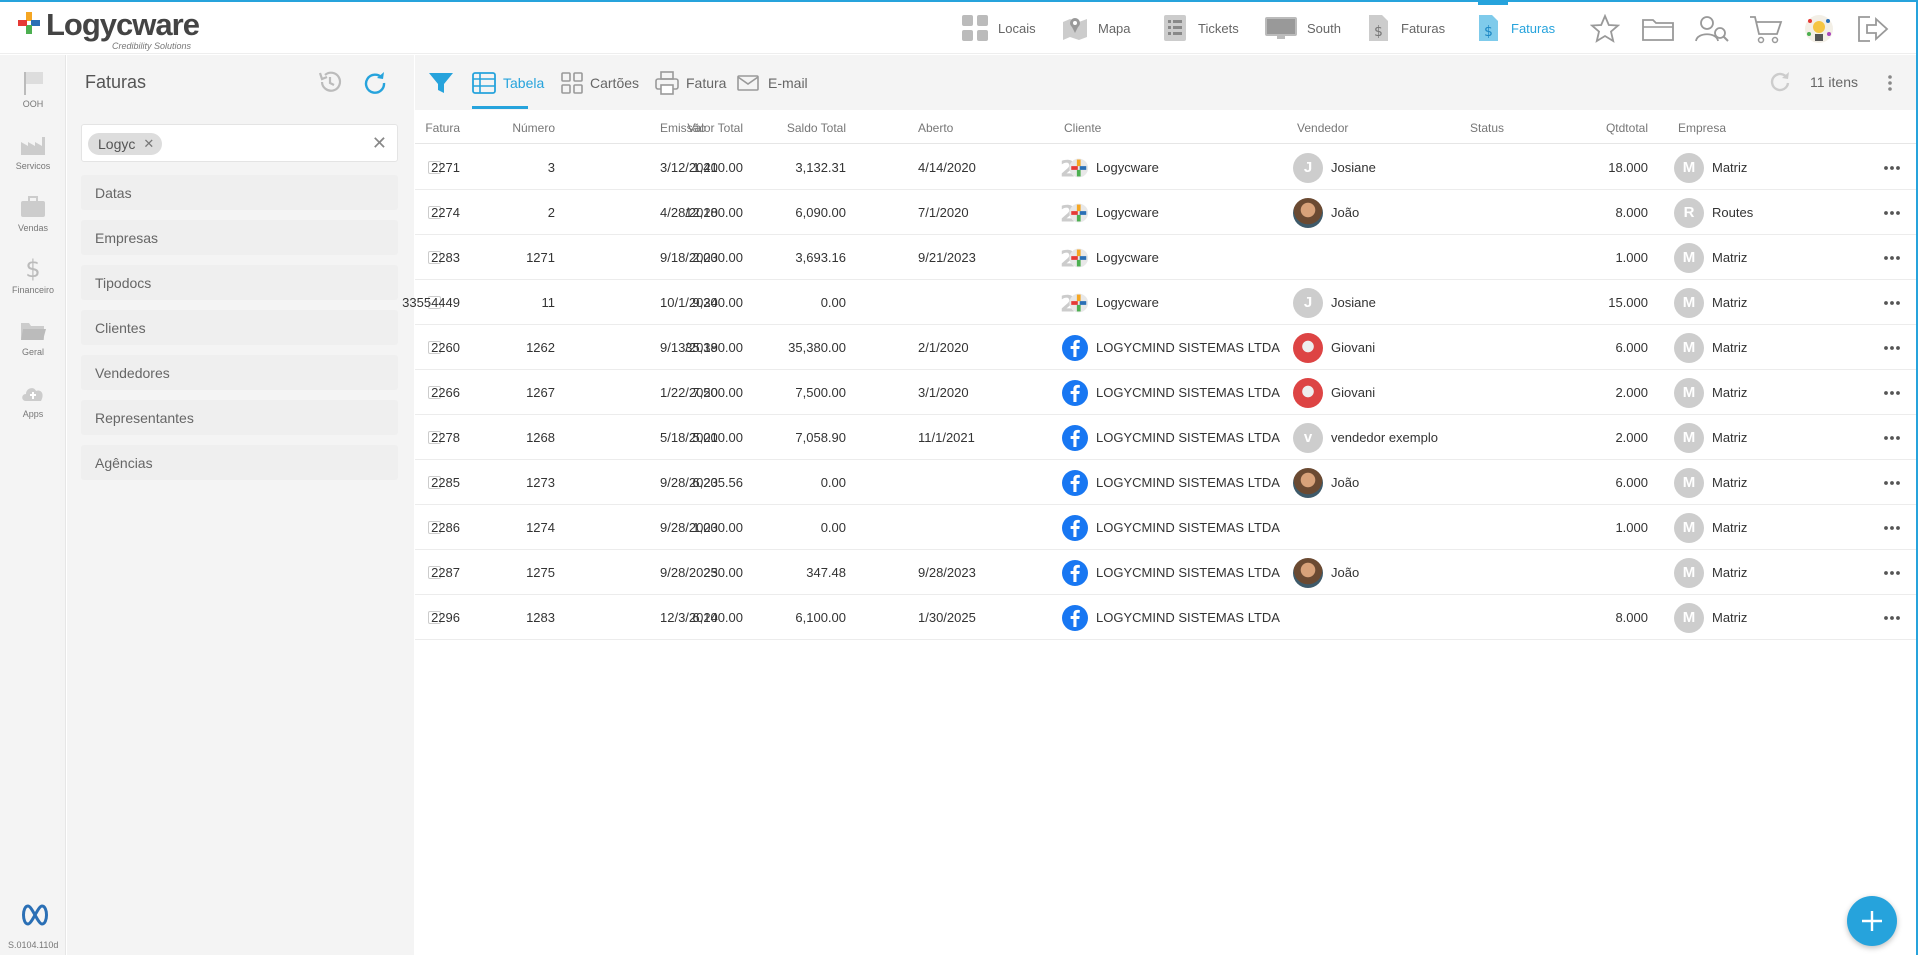 Image resolution: width=1918 pixels, height=955 pixels. I want to click on refresh-icon, so click(375, 82).